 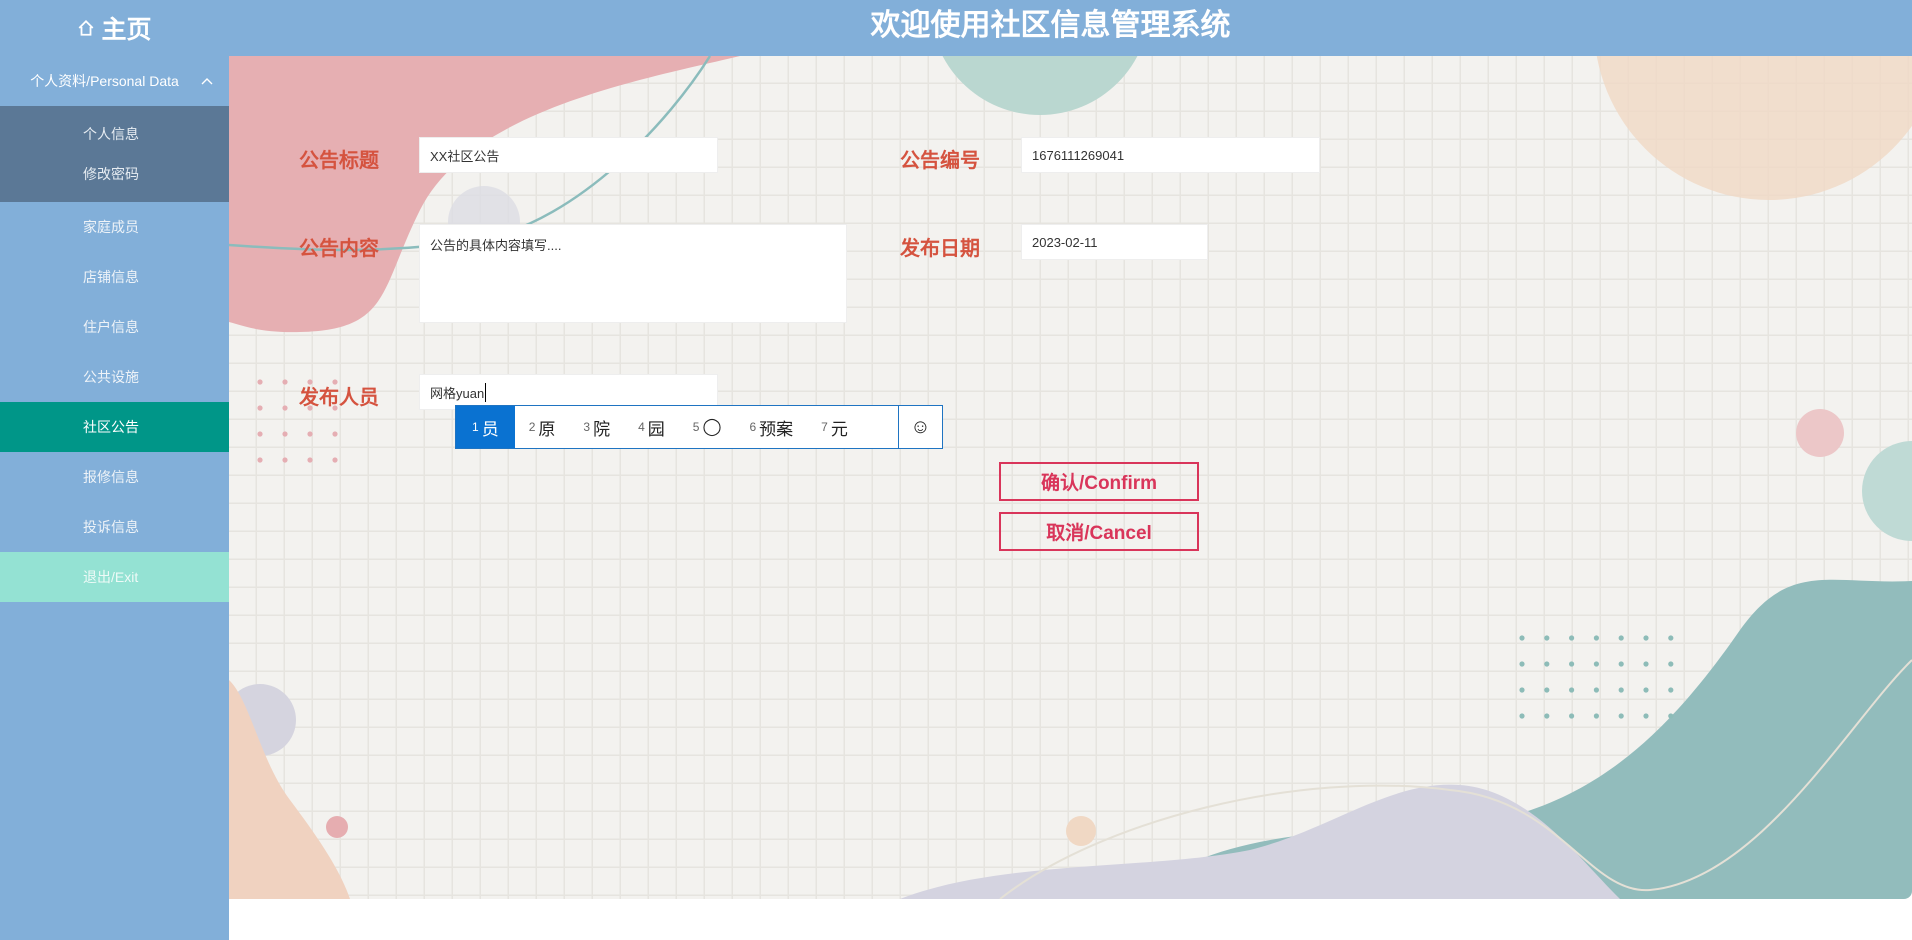 I want to click on confirm-button: 确认/Confirm, so click(x=1099, y=481).